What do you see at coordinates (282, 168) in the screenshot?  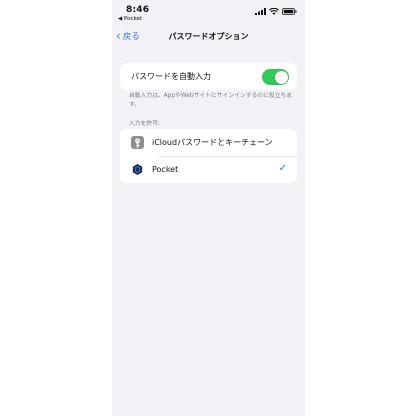 I see `checkmark-icon: ✓` at bounding box center [282, 168].